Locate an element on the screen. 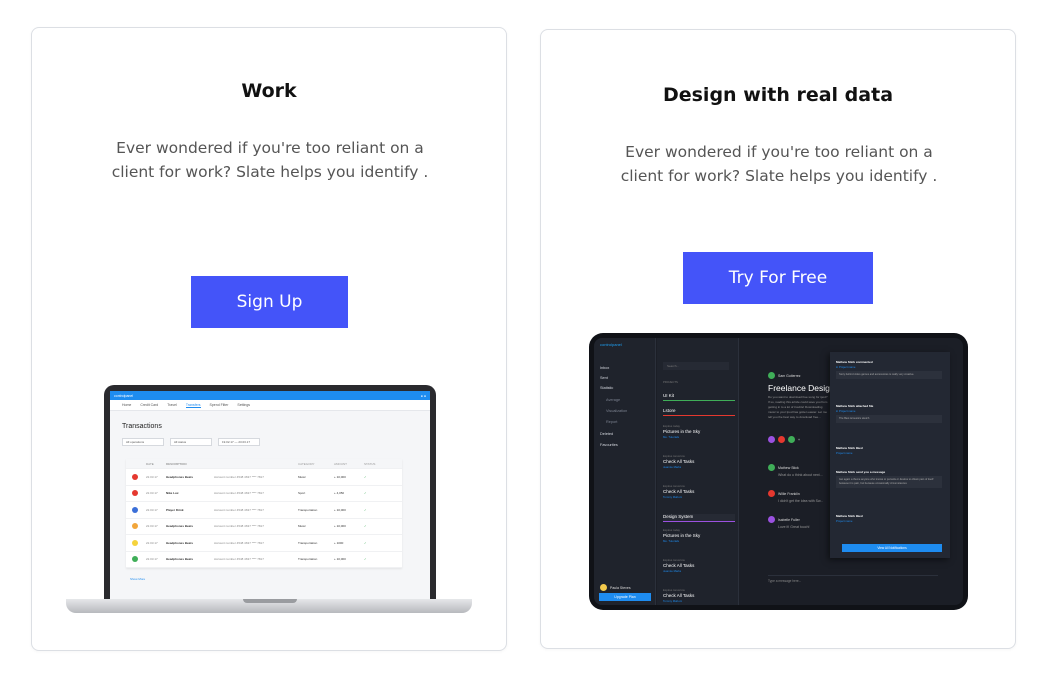 The height and width of the screenshot is (687, 1047). nav-average: Average is located at coordinates (613, 400).